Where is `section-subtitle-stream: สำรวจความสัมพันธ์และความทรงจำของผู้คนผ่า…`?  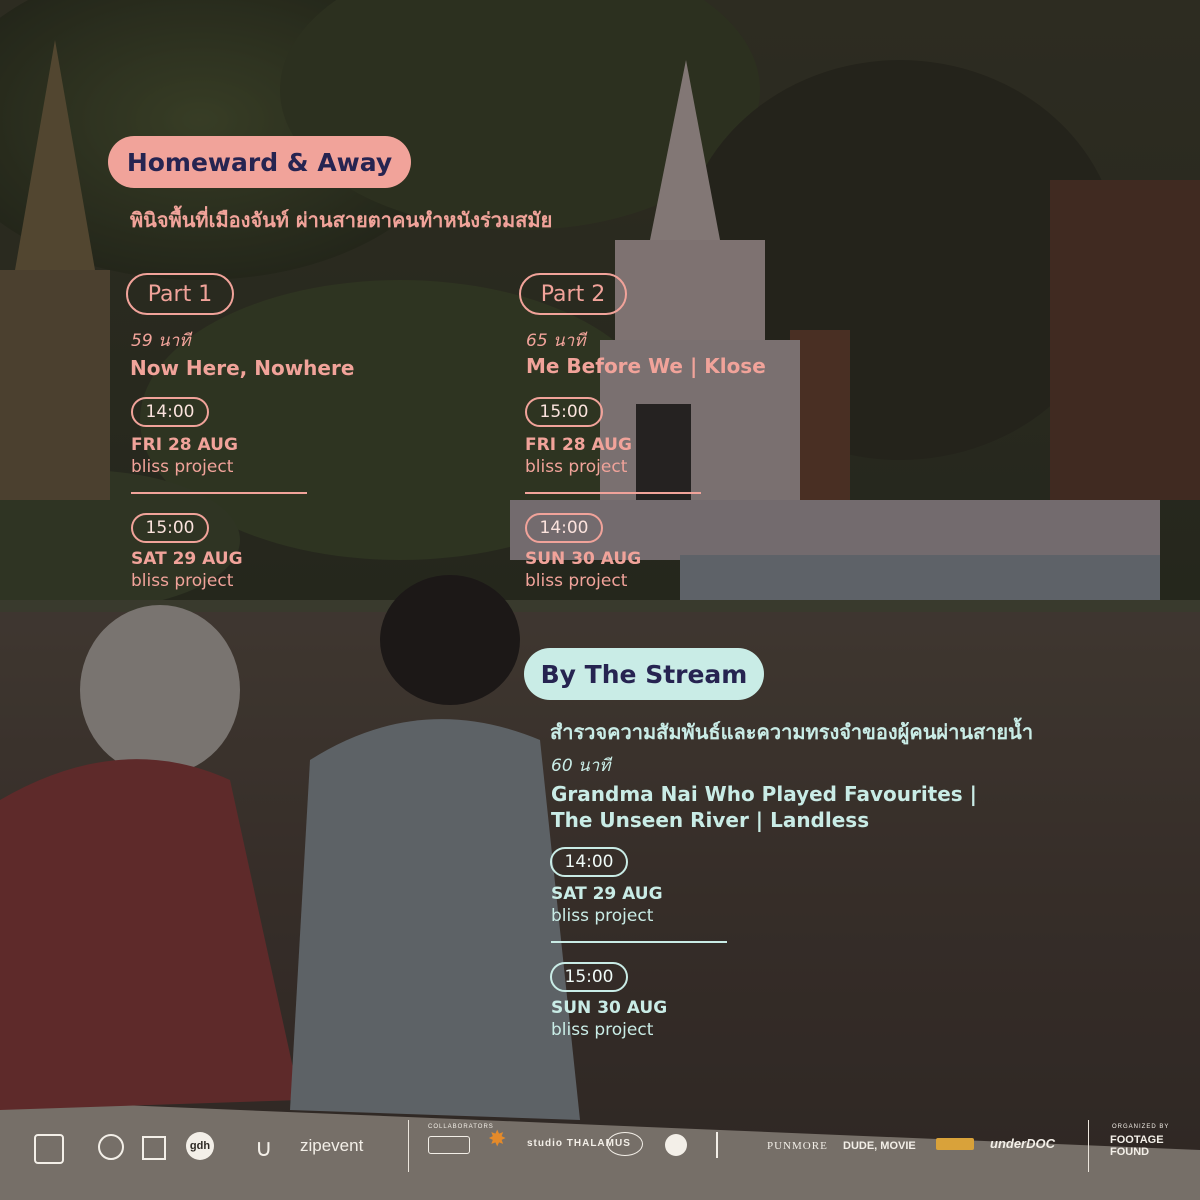 section-subtitle-stream: สำรวจความสัมพันธ์และความทรงจำของผู้คนผ่า… is located at coordinates (792, 732).